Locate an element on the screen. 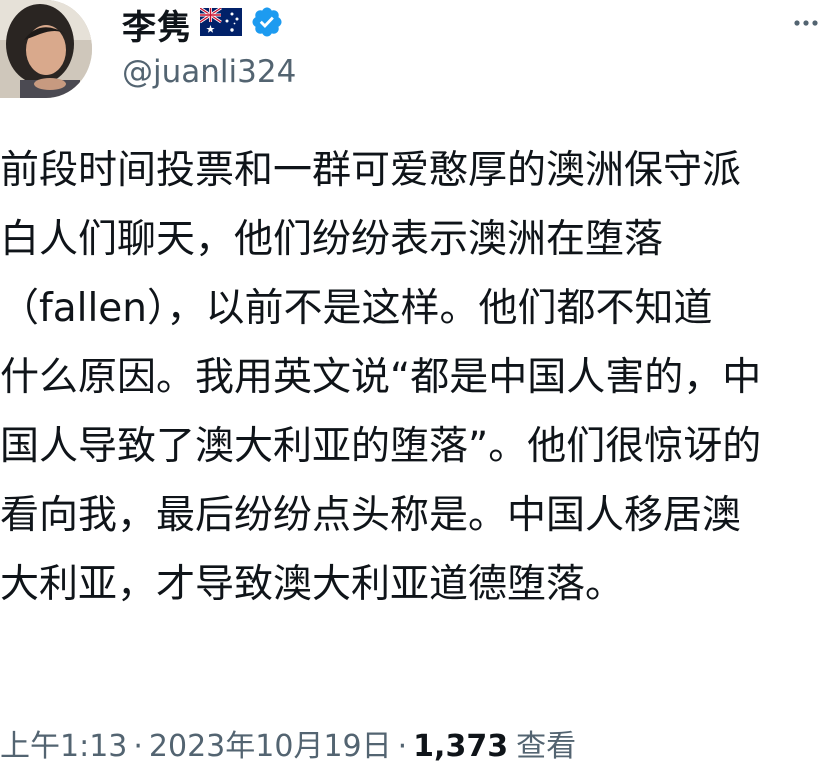 The image size is (825, 768). tweet-text-line: 看向我，最后纷纷点头称是。中国人移居澳 is located at coordinates (371, 515).